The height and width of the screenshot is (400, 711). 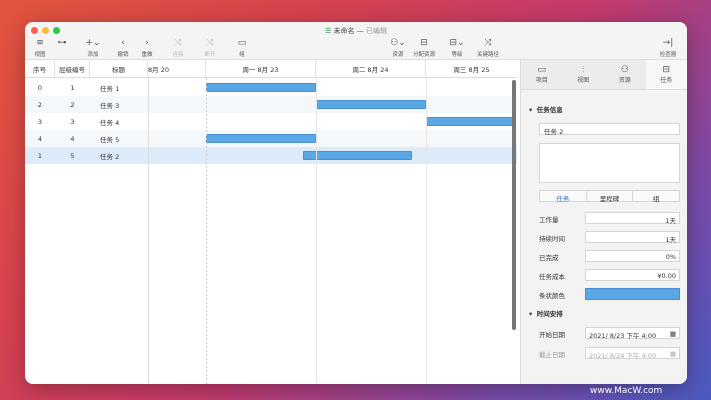 I want to click on date-header: 周三 8月 25, so click(x=471, y=69).